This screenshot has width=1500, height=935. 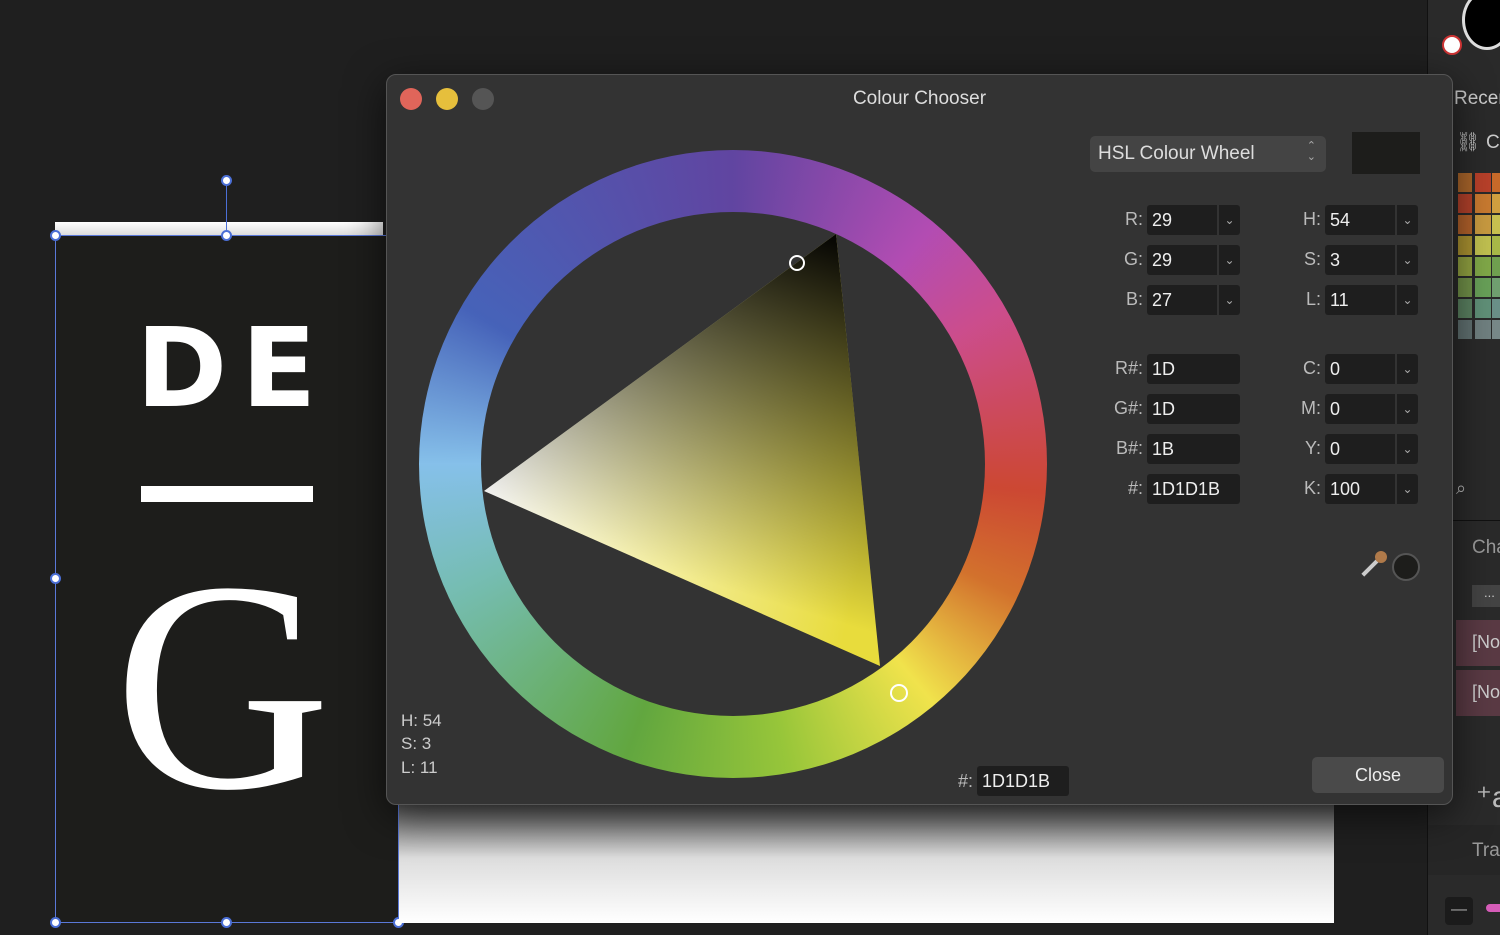 What do you see at coordinates (1481, 25) in the screenshot?
I see `fill-swatch` at bounding box center [1481, 25].